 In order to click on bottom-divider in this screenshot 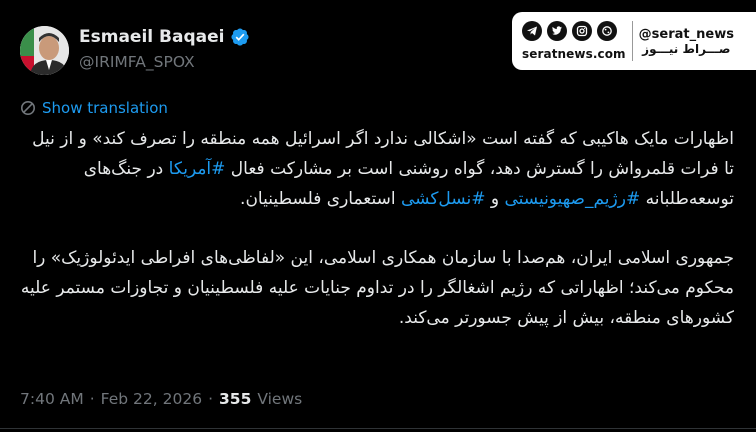, I will do `click(378, 428)`.